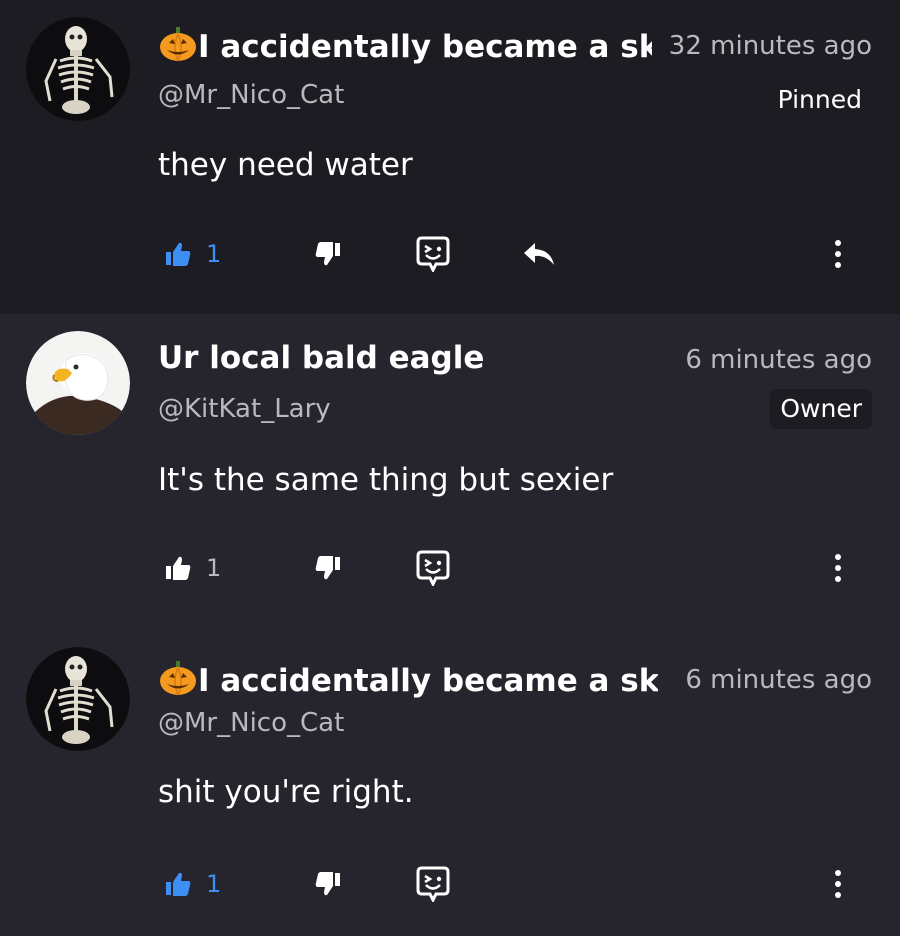  I want to click on comment-author-name-text: I accidentally became a sk, so click(425, 47).